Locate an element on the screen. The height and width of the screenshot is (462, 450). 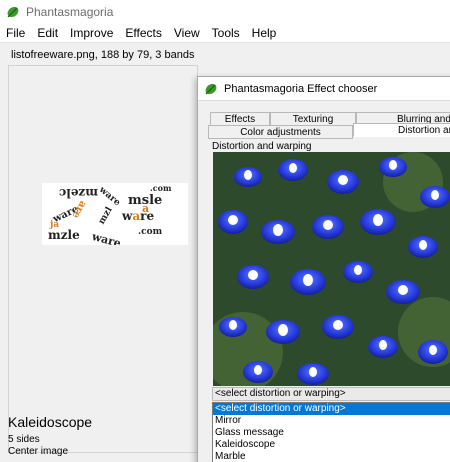
dropdown-option-glass-message: Glass message is located at coordinates (331, 433).